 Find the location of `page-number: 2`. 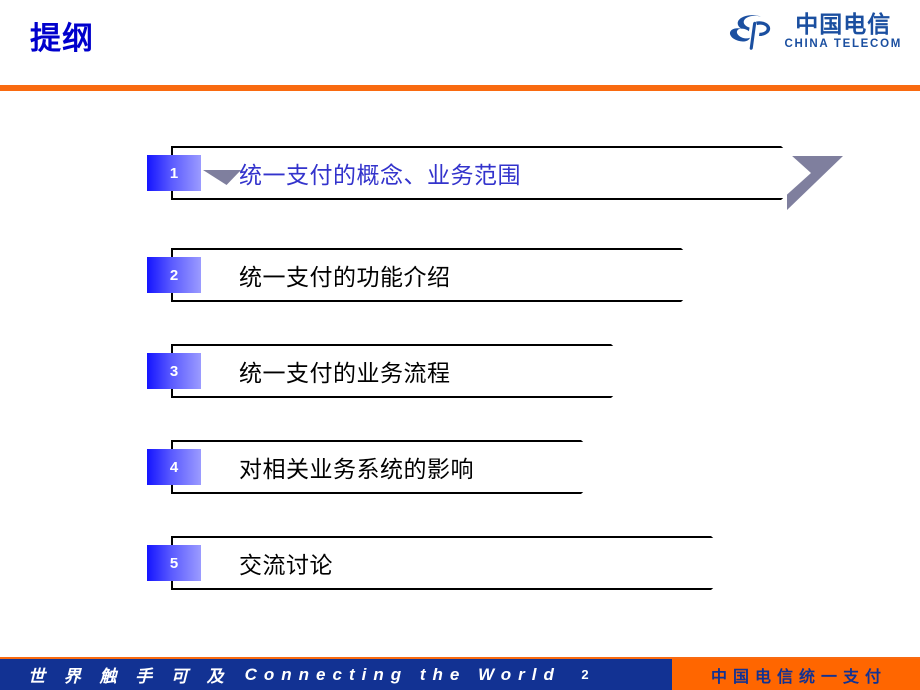

page-number: 2 is located at coordinates (585, 674).